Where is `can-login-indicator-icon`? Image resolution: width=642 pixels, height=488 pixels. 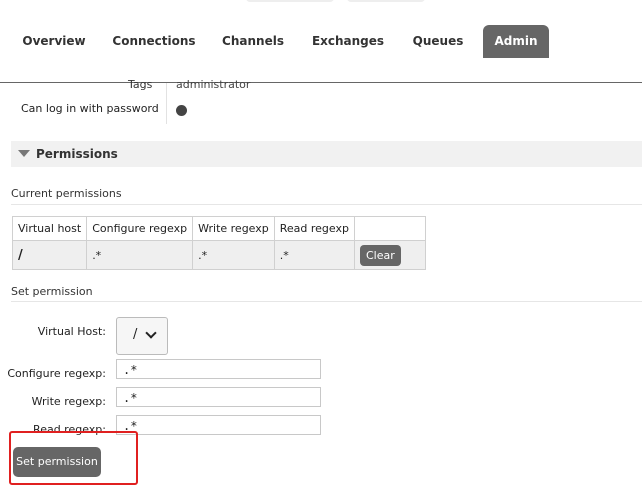
can-login-indicator-icon is located at coordinates (181, 110).